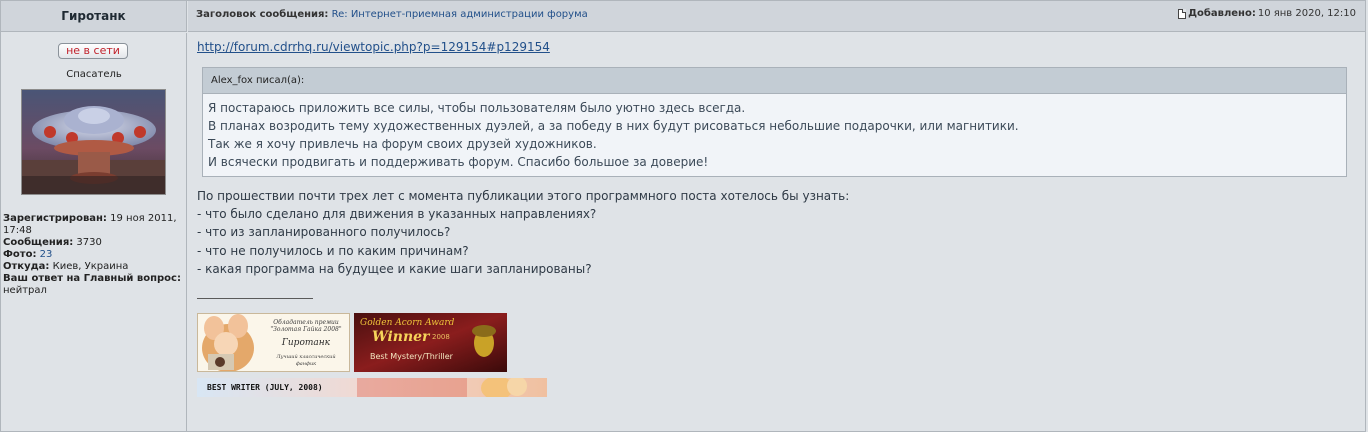 Image resolution: width=1368 pixels, height=432 pixels. I want to click on banner1-text: "Золотая Гайка 2008", so click(305, 329).